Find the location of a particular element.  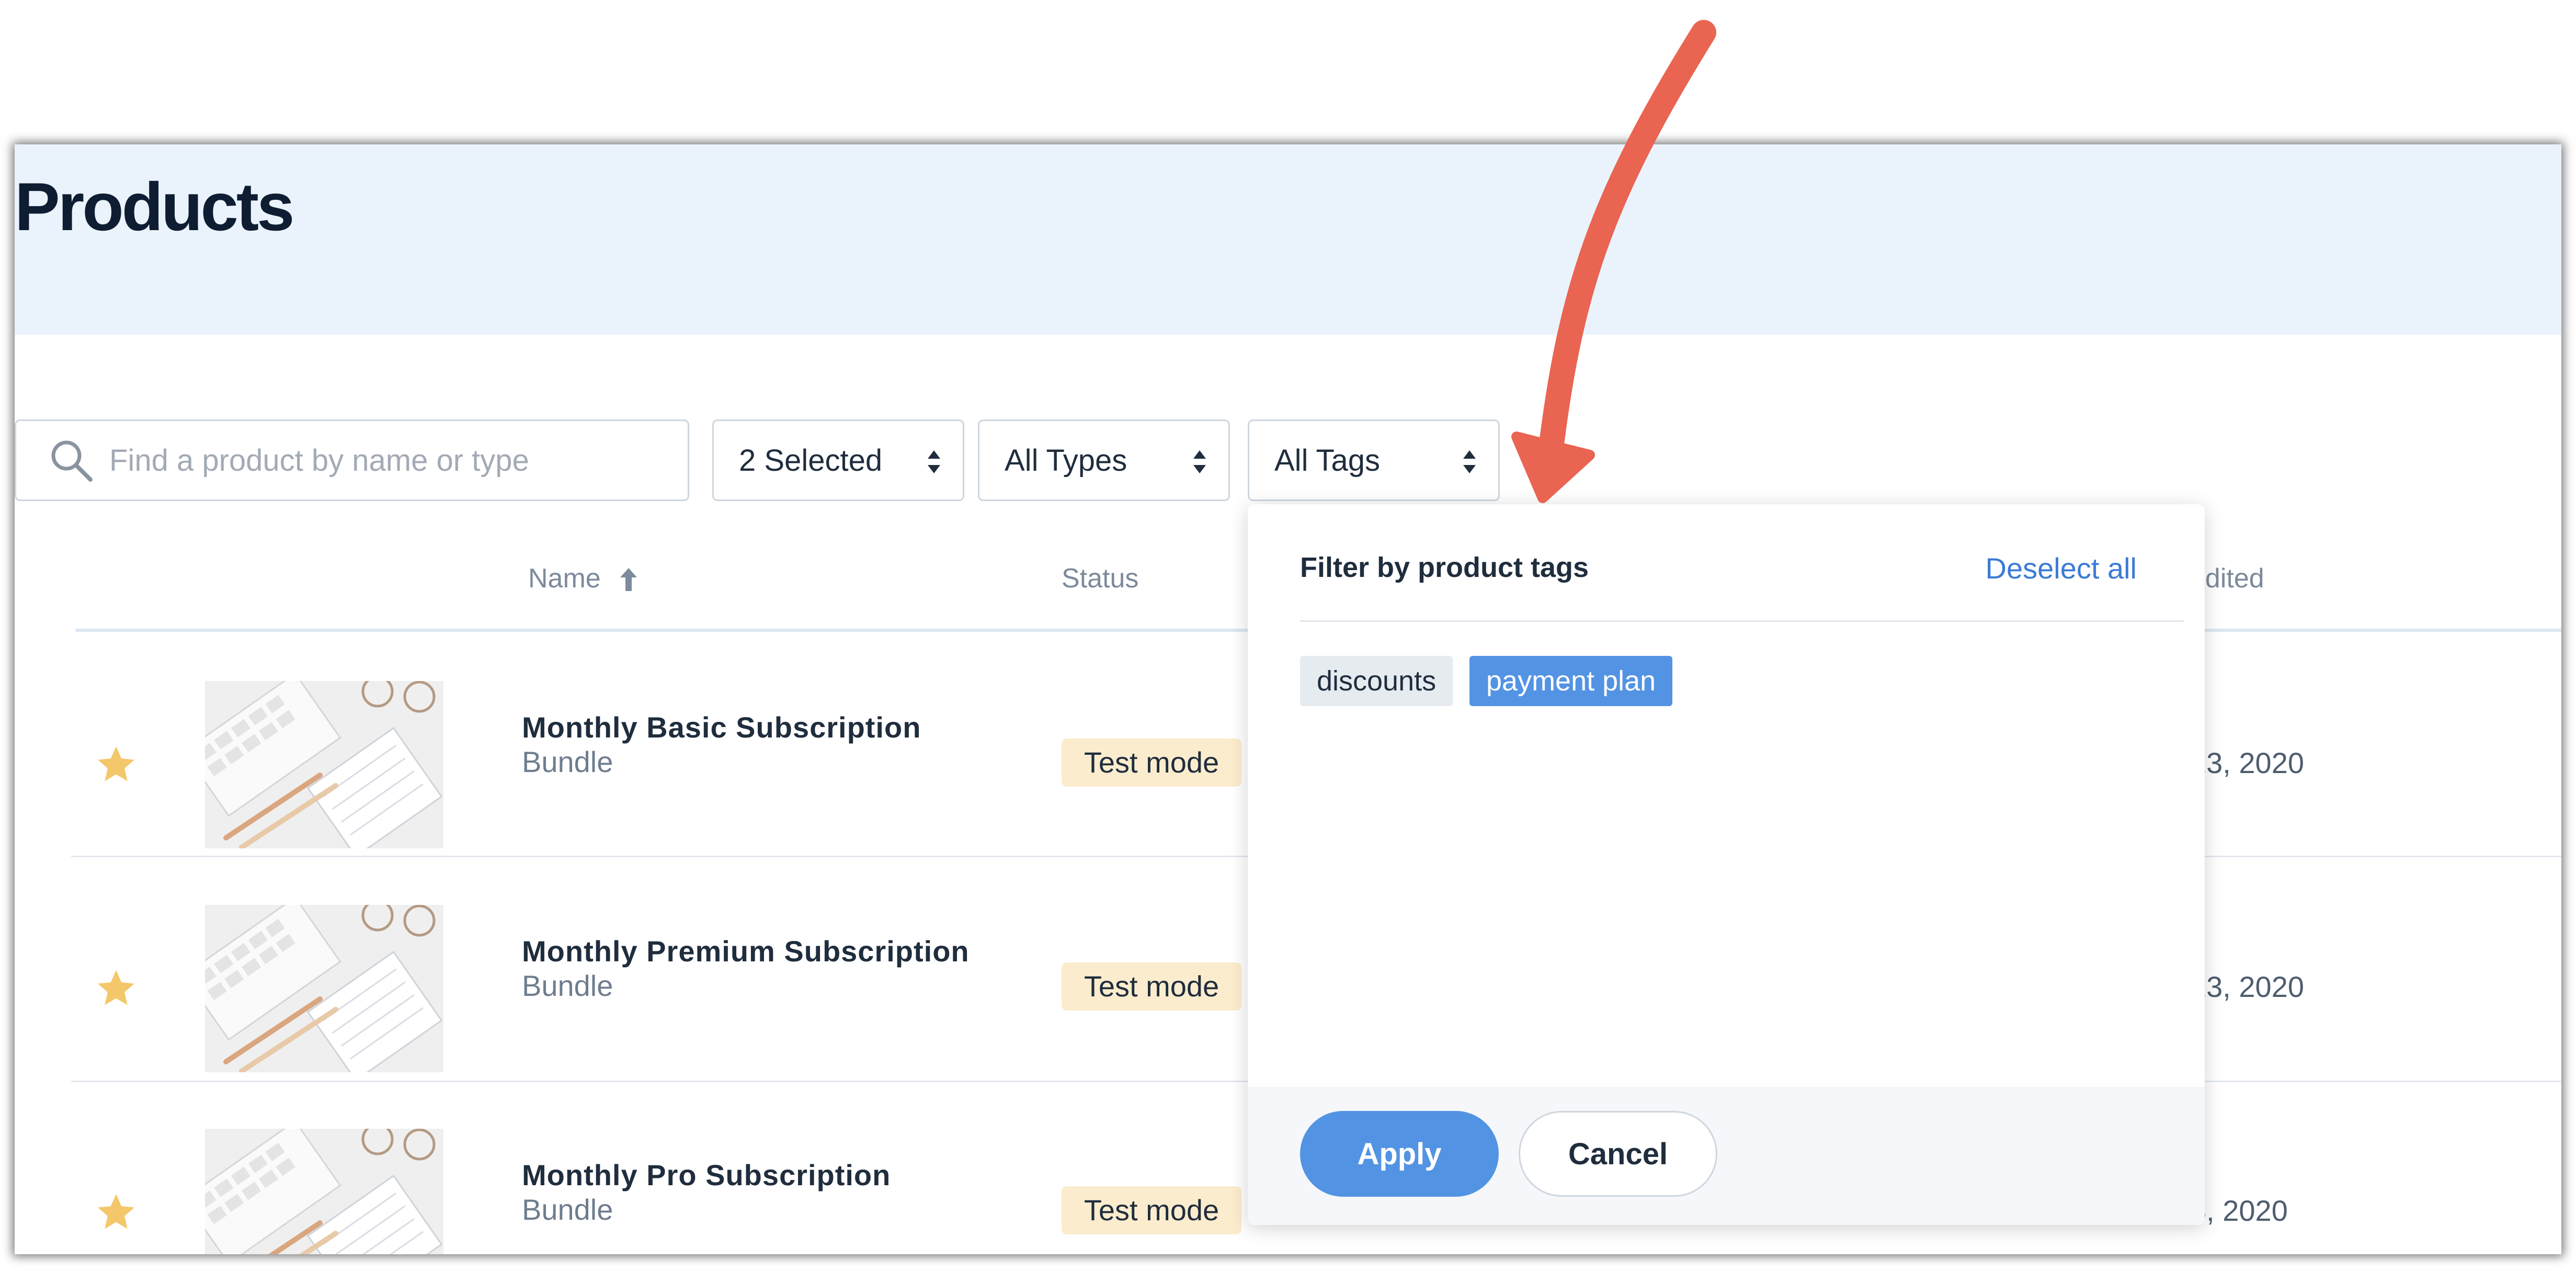

last-edited-date: 8, 2020 is located at coordinates (2239, 1210).